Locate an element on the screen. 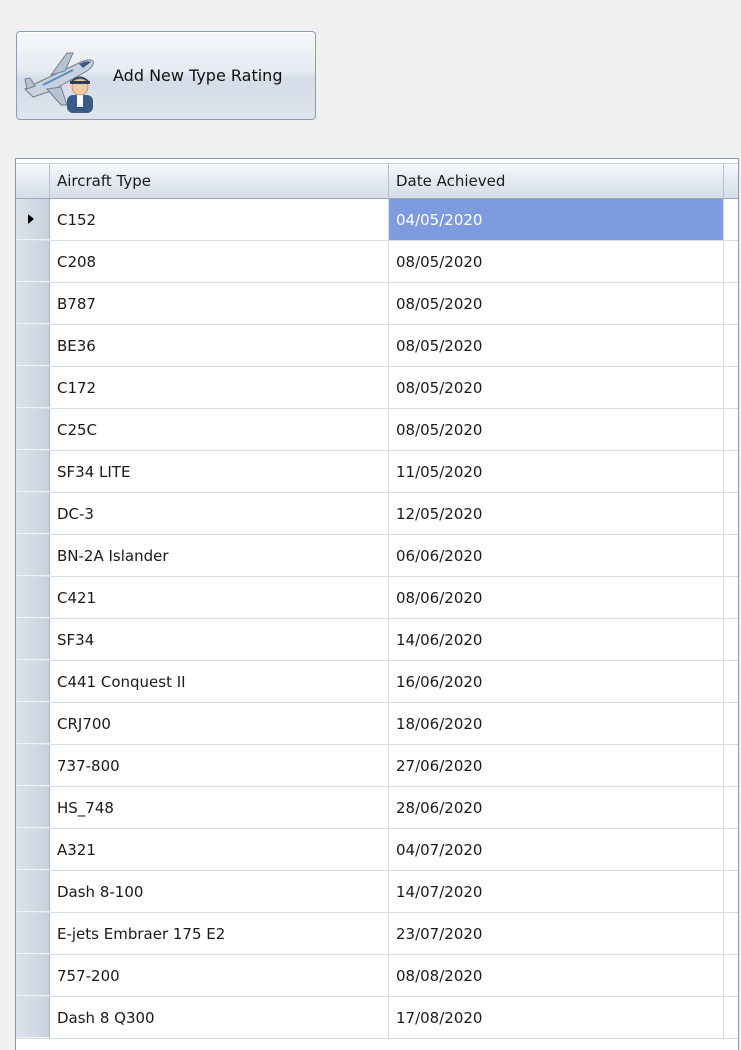  table-row: BN-2A Islander 06/06/2020 is located at coordinates (377, 556).